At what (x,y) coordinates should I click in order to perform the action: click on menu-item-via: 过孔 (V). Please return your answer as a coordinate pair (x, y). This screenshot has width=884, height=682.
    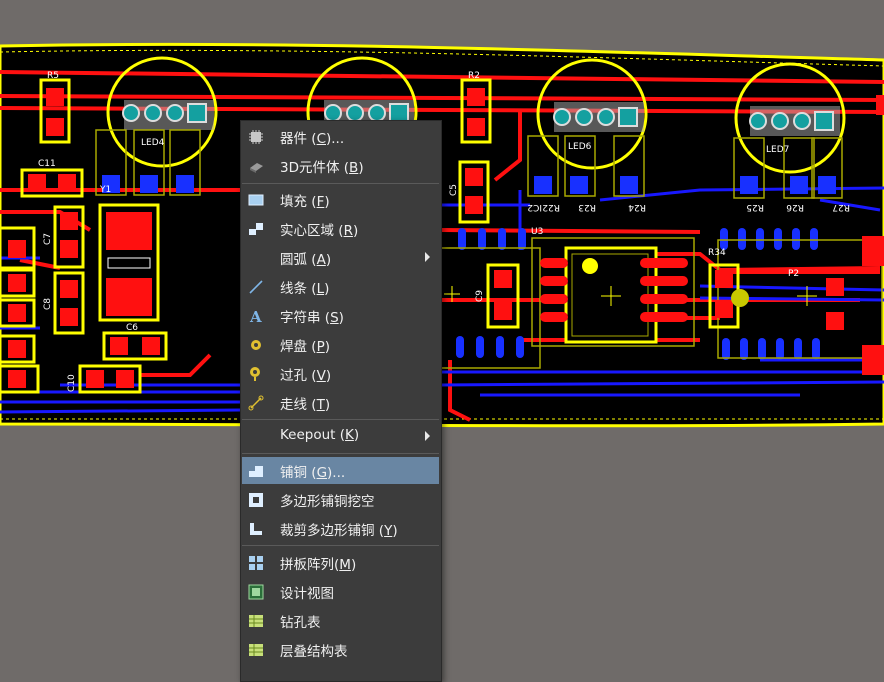
    Looking at the image, I should click on (340, 373).